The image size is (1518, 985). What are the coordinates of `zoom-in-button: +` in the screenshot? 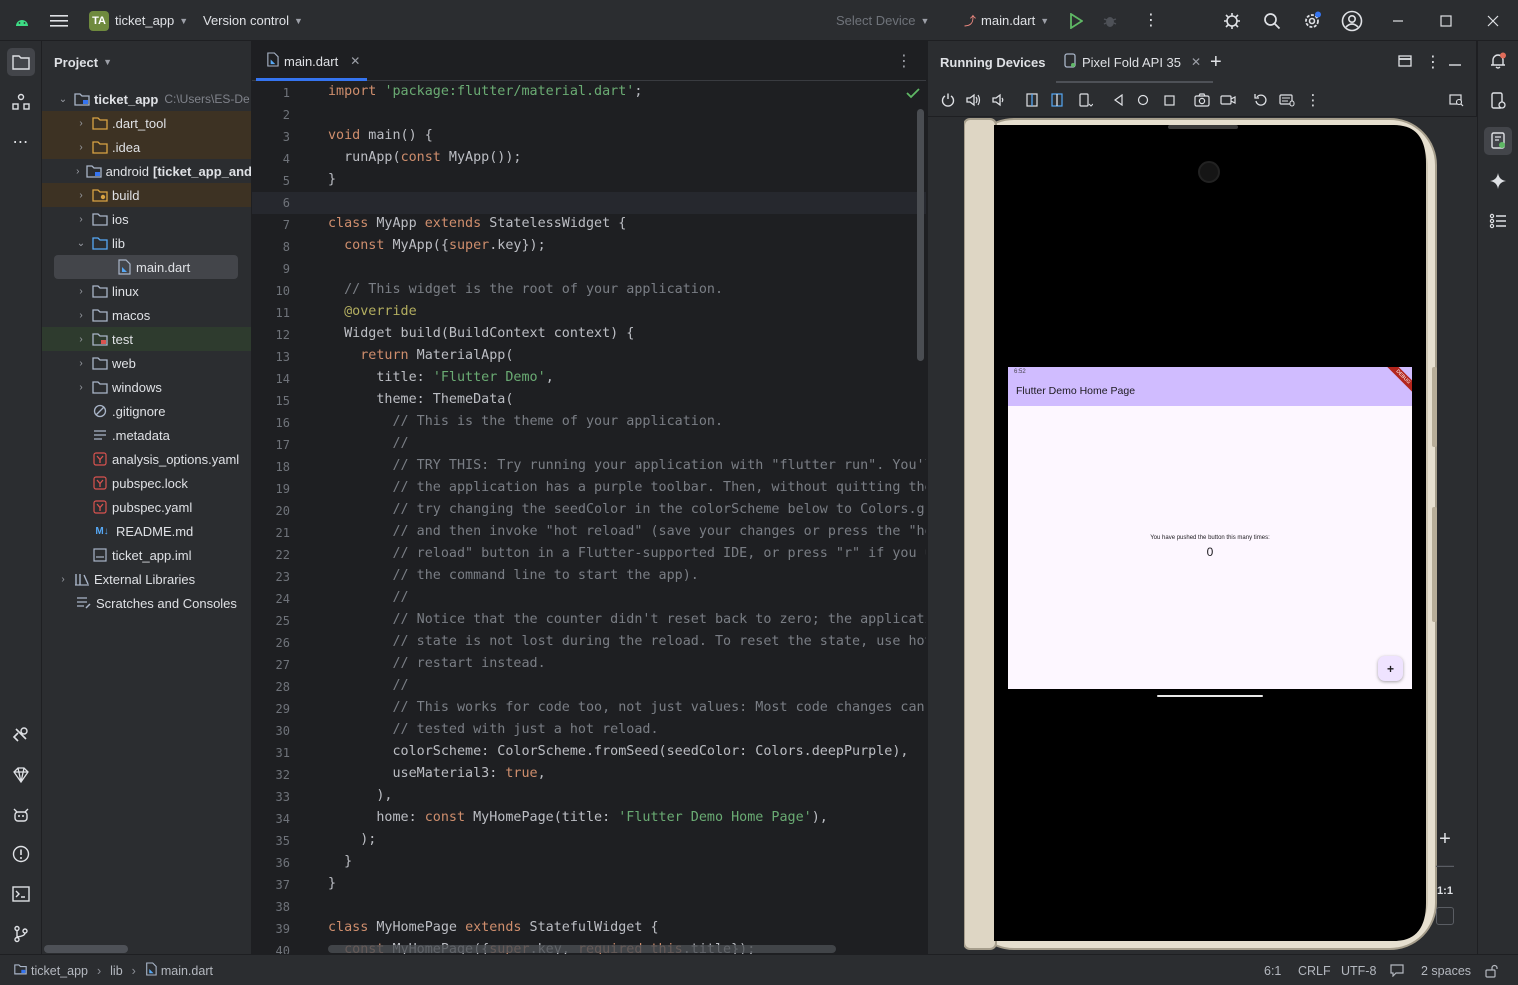 It's located at (1445, 839).